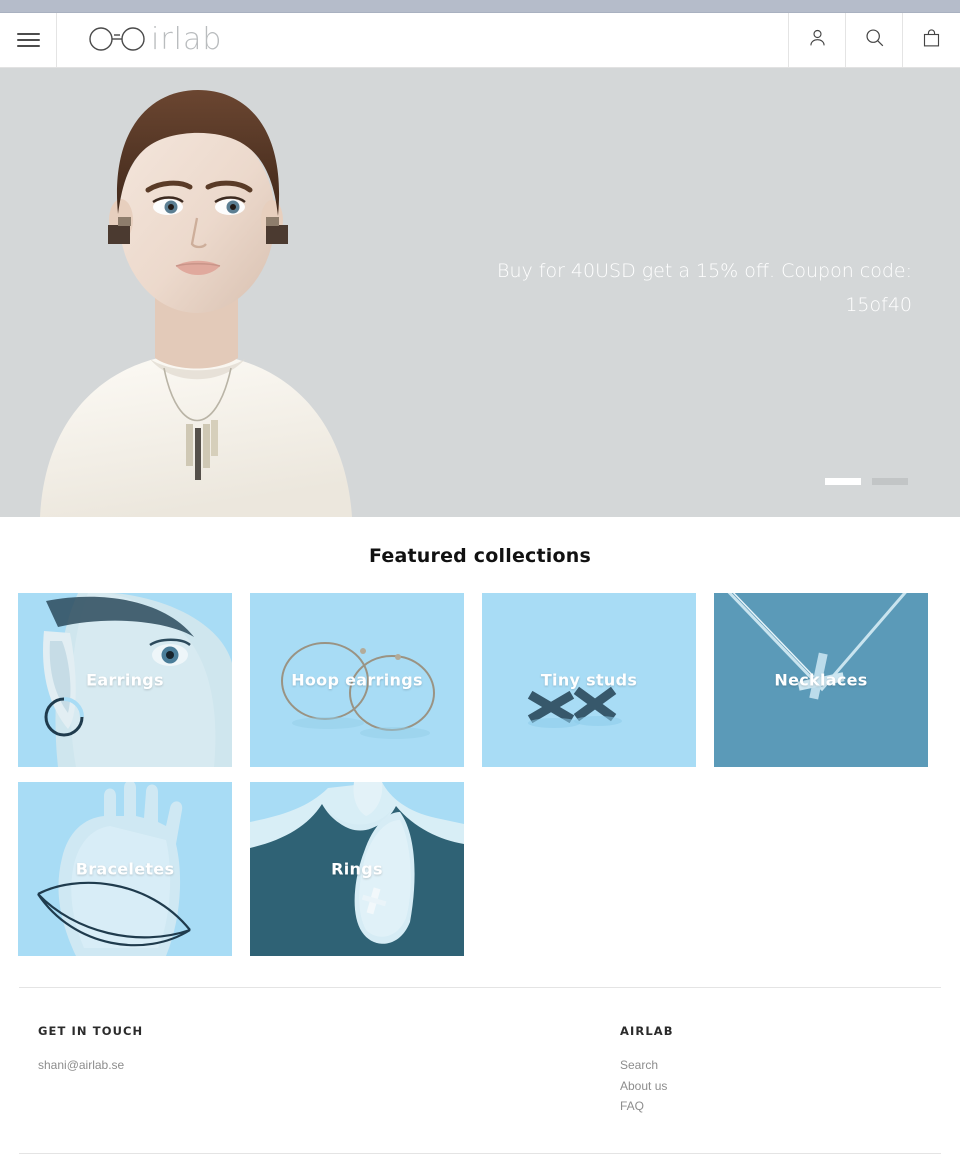  I want to click on collection-label: Earrings, so click(125, 680).